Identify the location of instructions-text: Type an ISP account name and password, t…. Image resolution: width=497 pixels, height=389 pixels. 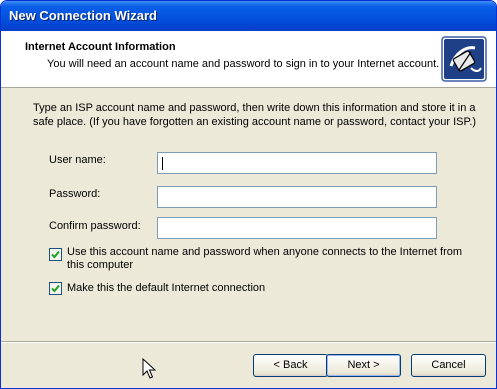
(255, 115).